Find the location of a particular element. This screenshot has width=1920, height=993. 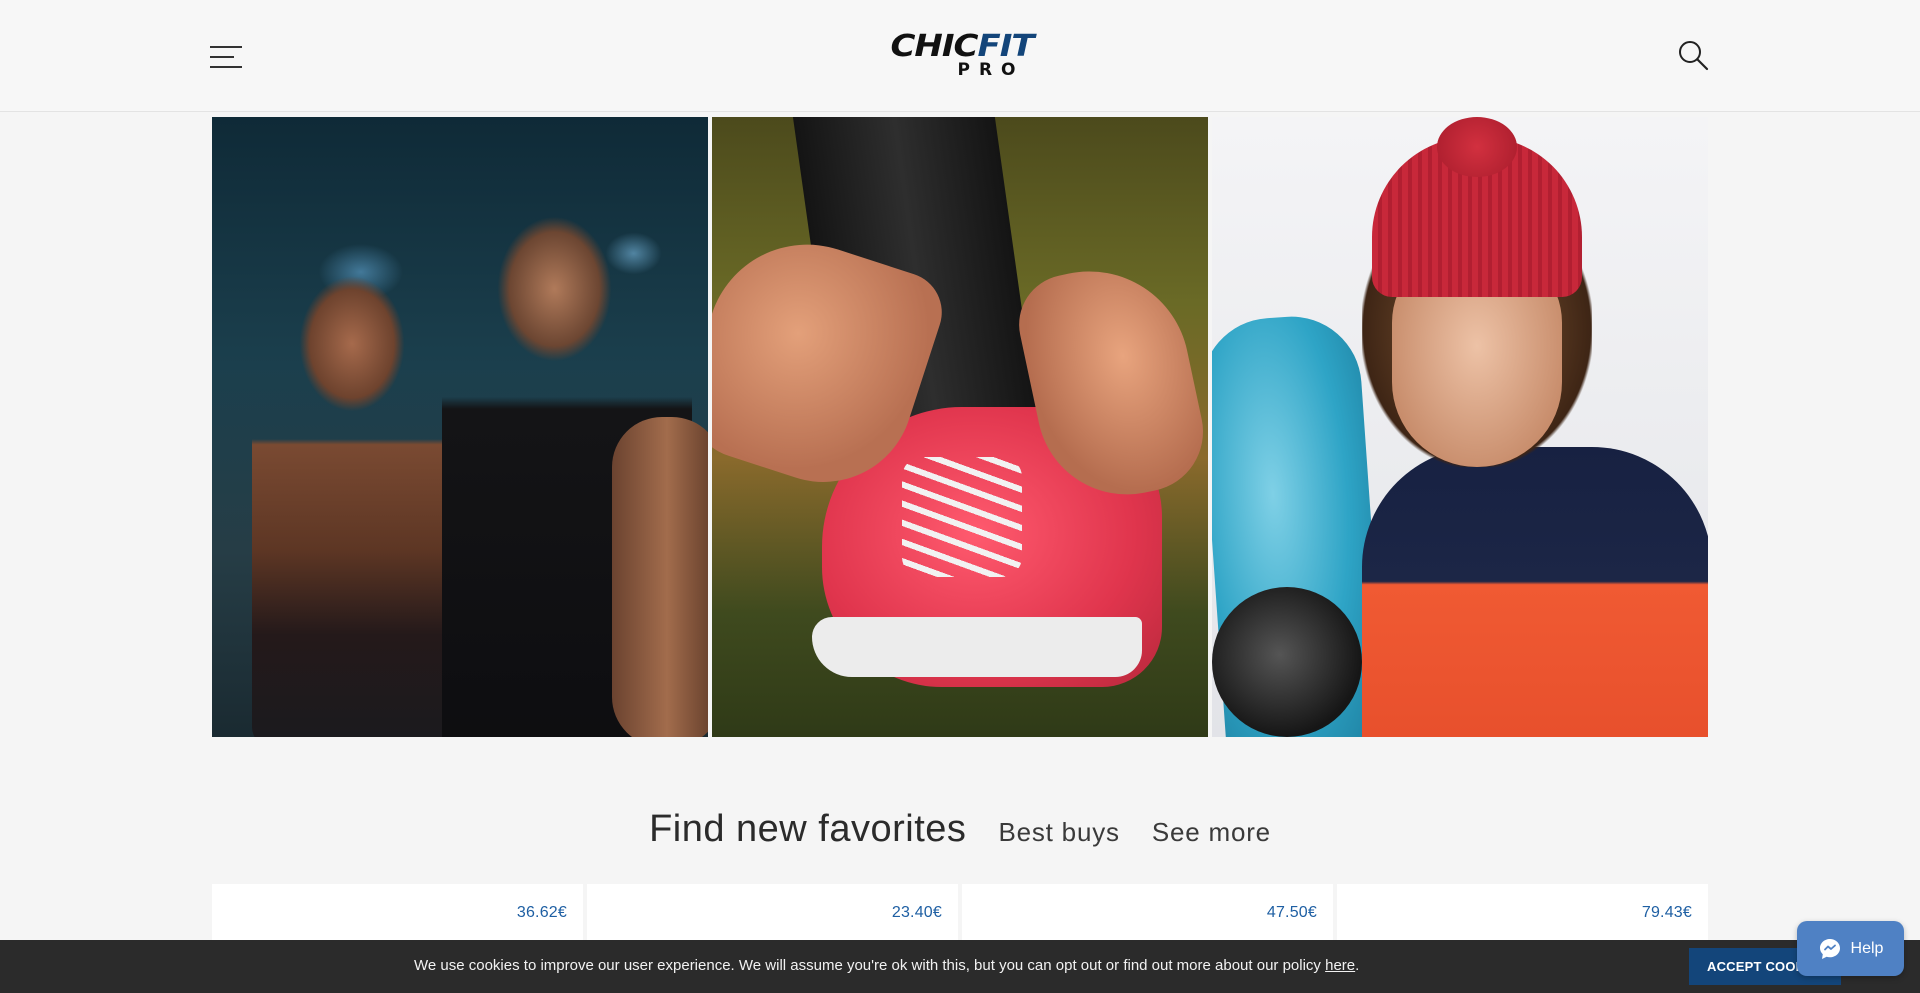

product-price: 36.62€ is located at coordinates (541, 912).